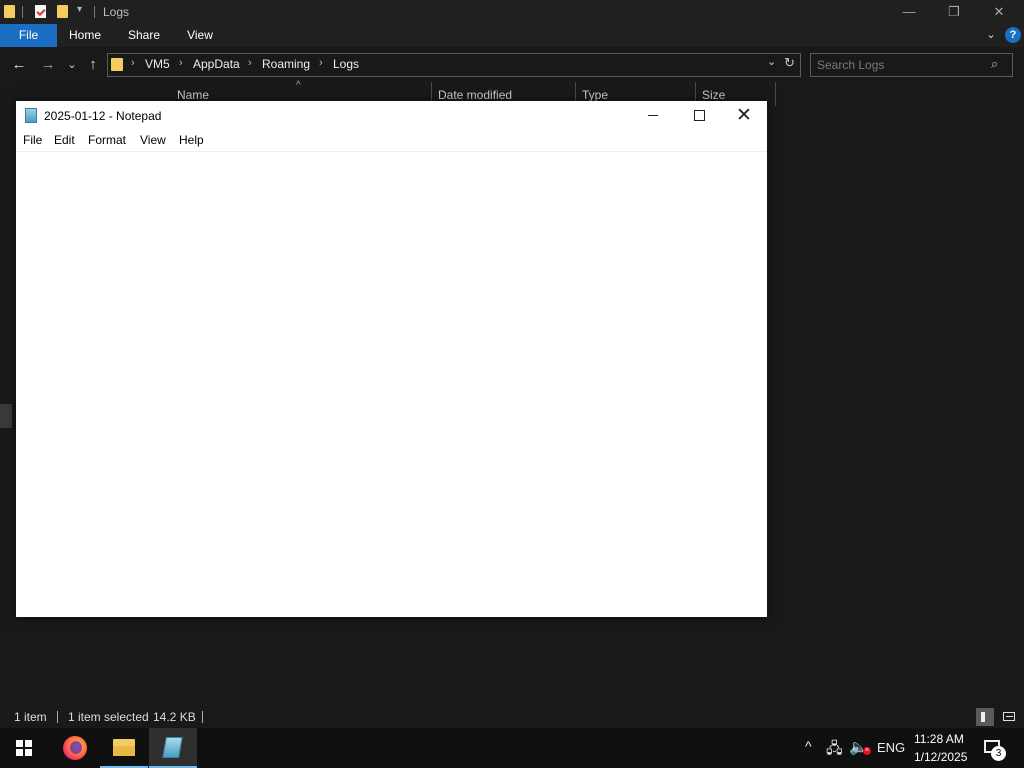 The image size is (1024, 768). I want to click on start-button, so click(24, 748).